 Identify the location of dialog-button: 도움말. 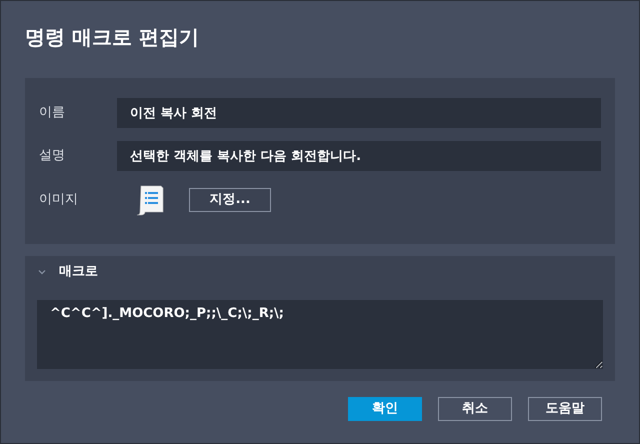
(565, 409).